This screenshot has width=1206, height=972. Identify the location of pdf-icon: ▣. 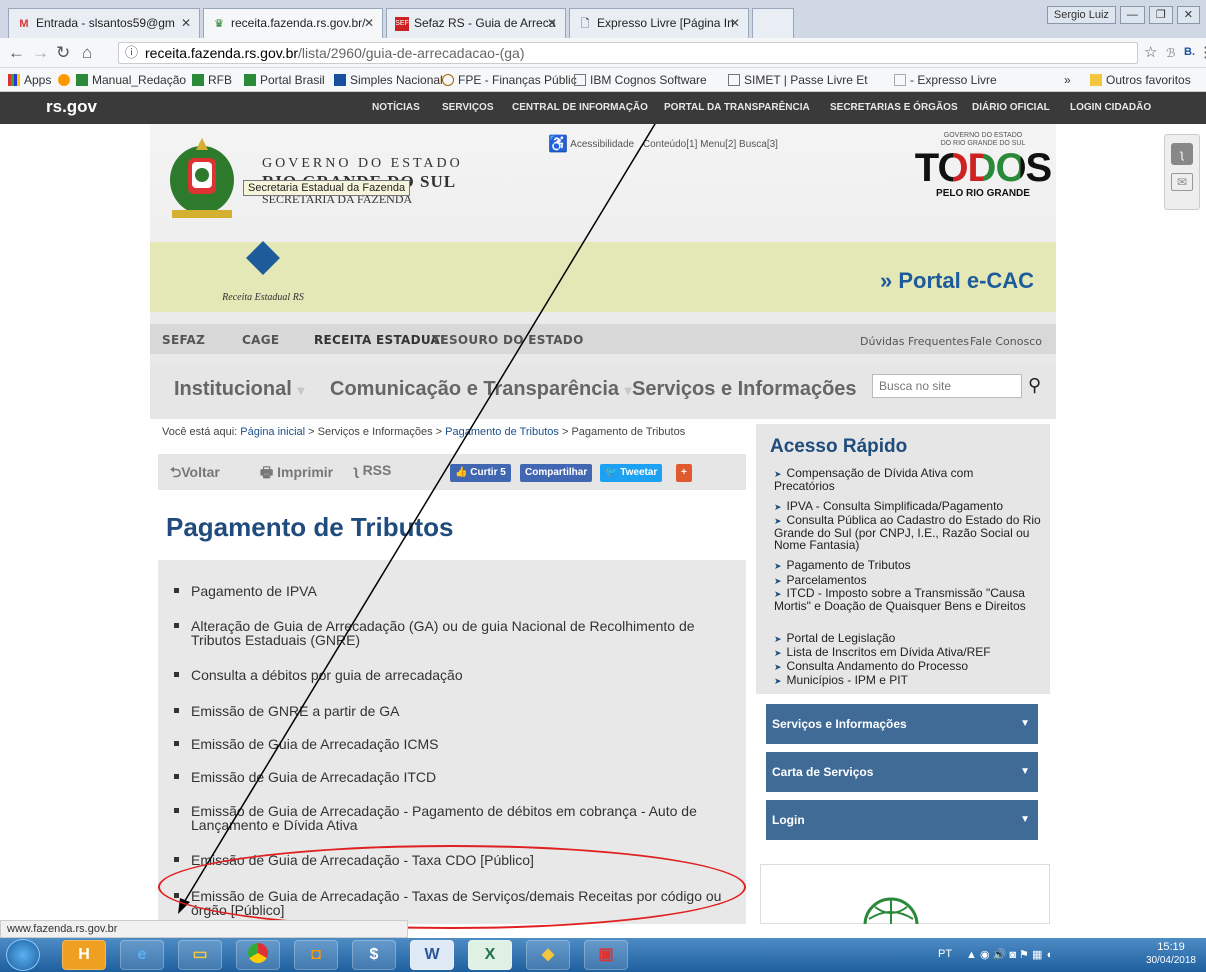
(606, 955).